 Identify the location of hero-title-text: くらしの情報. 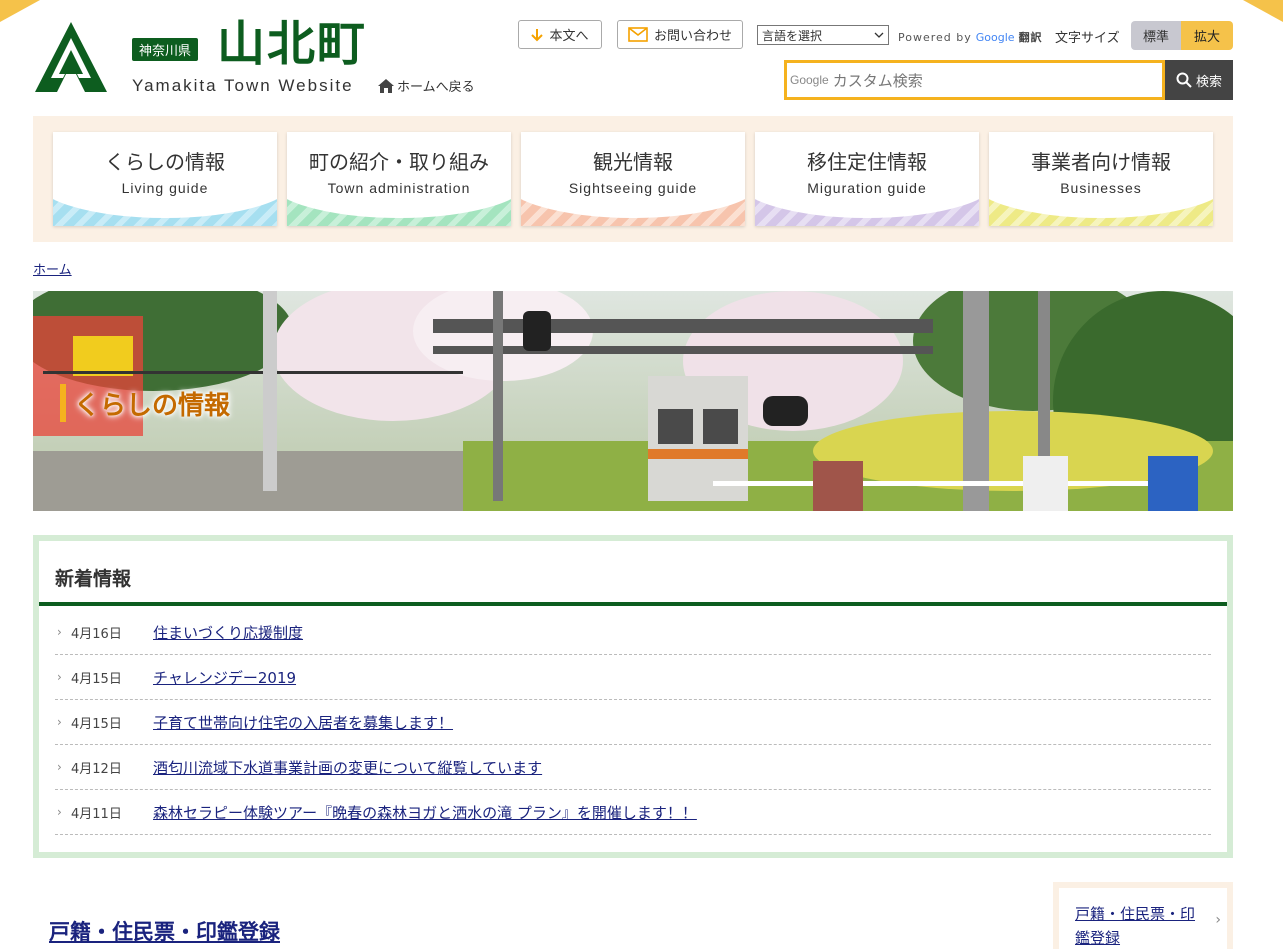
(152, 405).